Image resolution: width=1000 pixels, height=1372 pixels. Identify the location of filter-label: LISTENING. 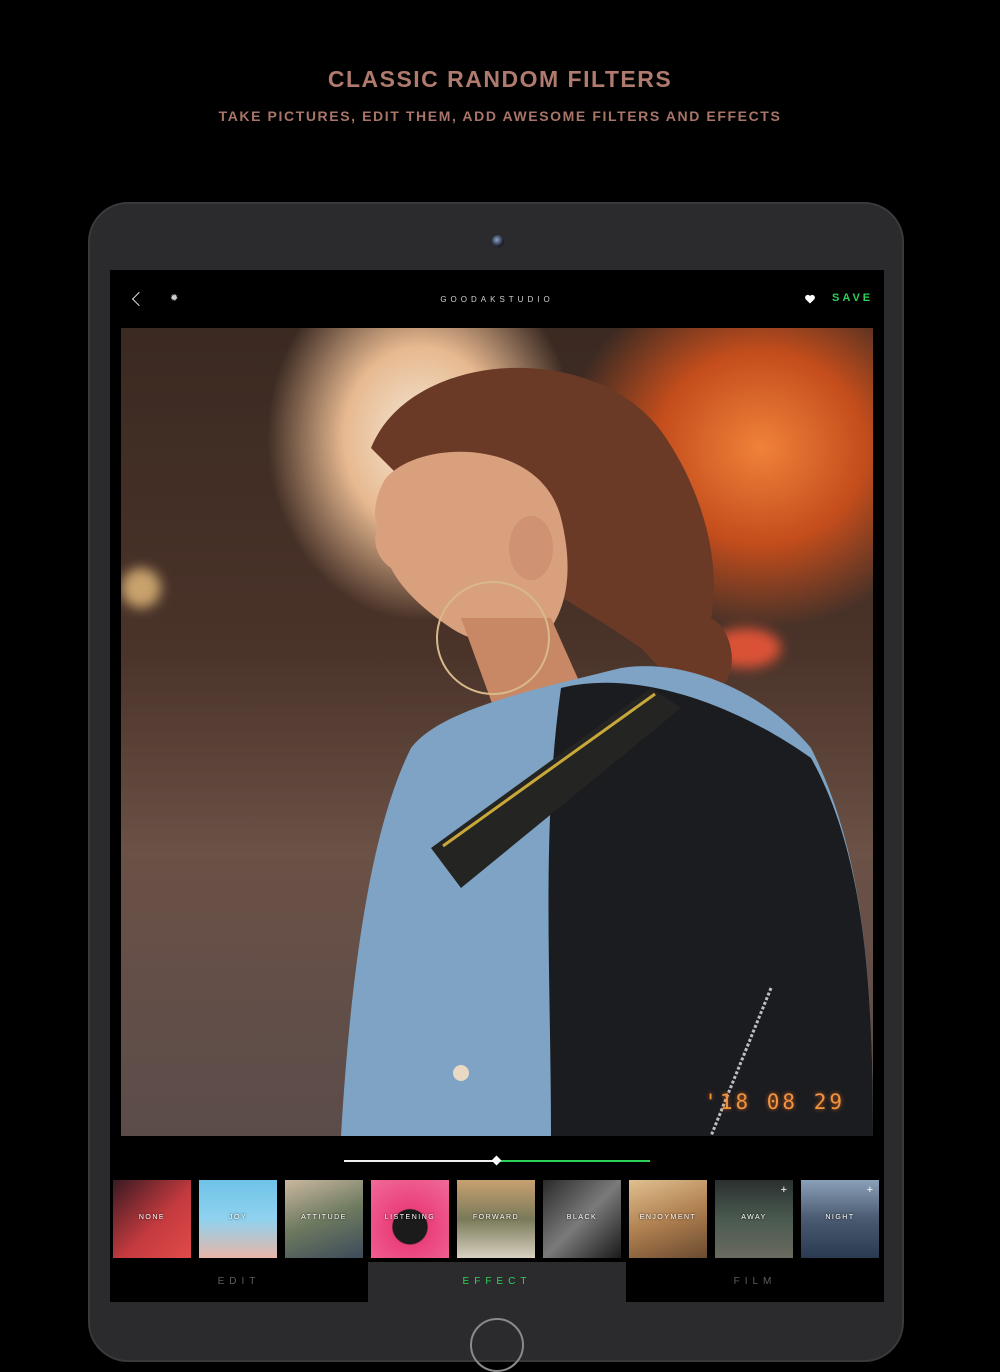
(410, 1217).